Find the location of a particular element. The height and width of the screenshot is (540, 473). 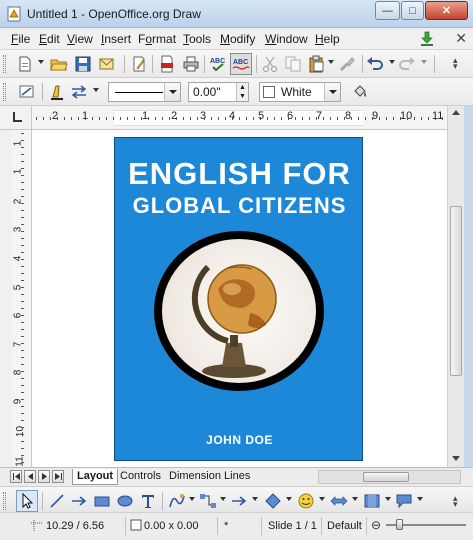

menu-edit: Edit is located at coordinates (49, 39).